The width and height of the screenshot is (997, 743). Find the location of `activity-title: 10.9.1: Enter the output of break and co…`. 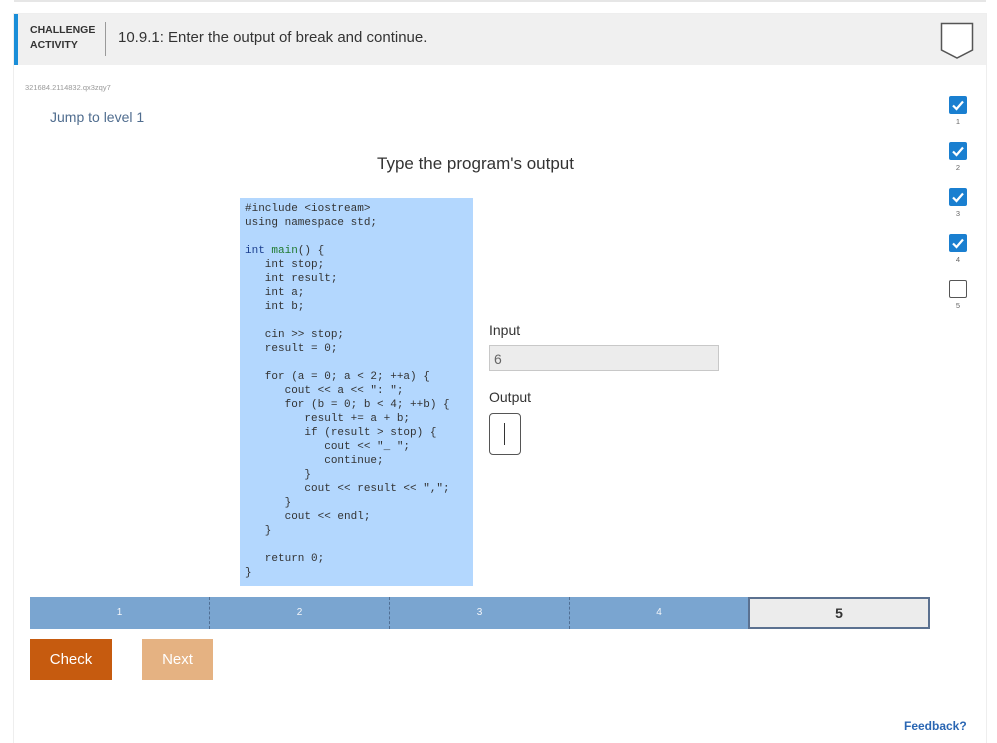

activity-title: 10.9.1: Enter the output of break and co… is located at coordinates (273, 37).